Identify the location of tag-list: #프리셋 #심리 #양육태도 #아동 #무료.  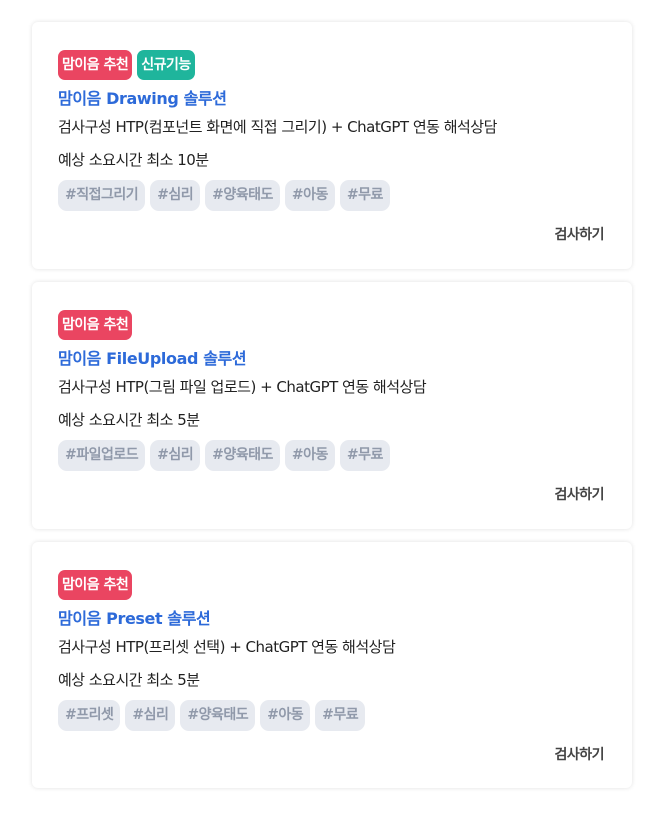
(212, 715).